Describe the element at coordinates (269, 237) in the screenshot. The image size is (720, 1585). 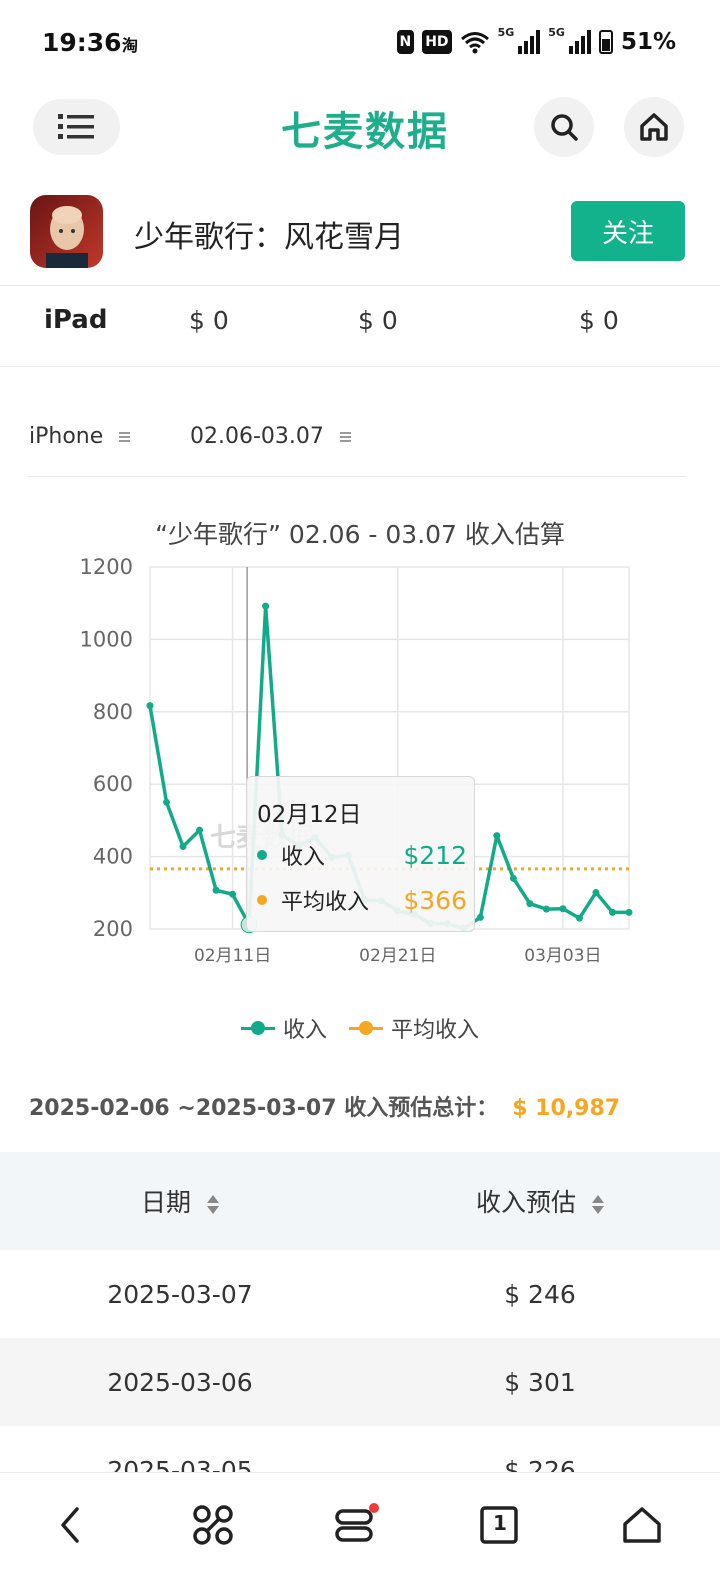
I see `app-name: 少年歌行：风花雪月` at that location.